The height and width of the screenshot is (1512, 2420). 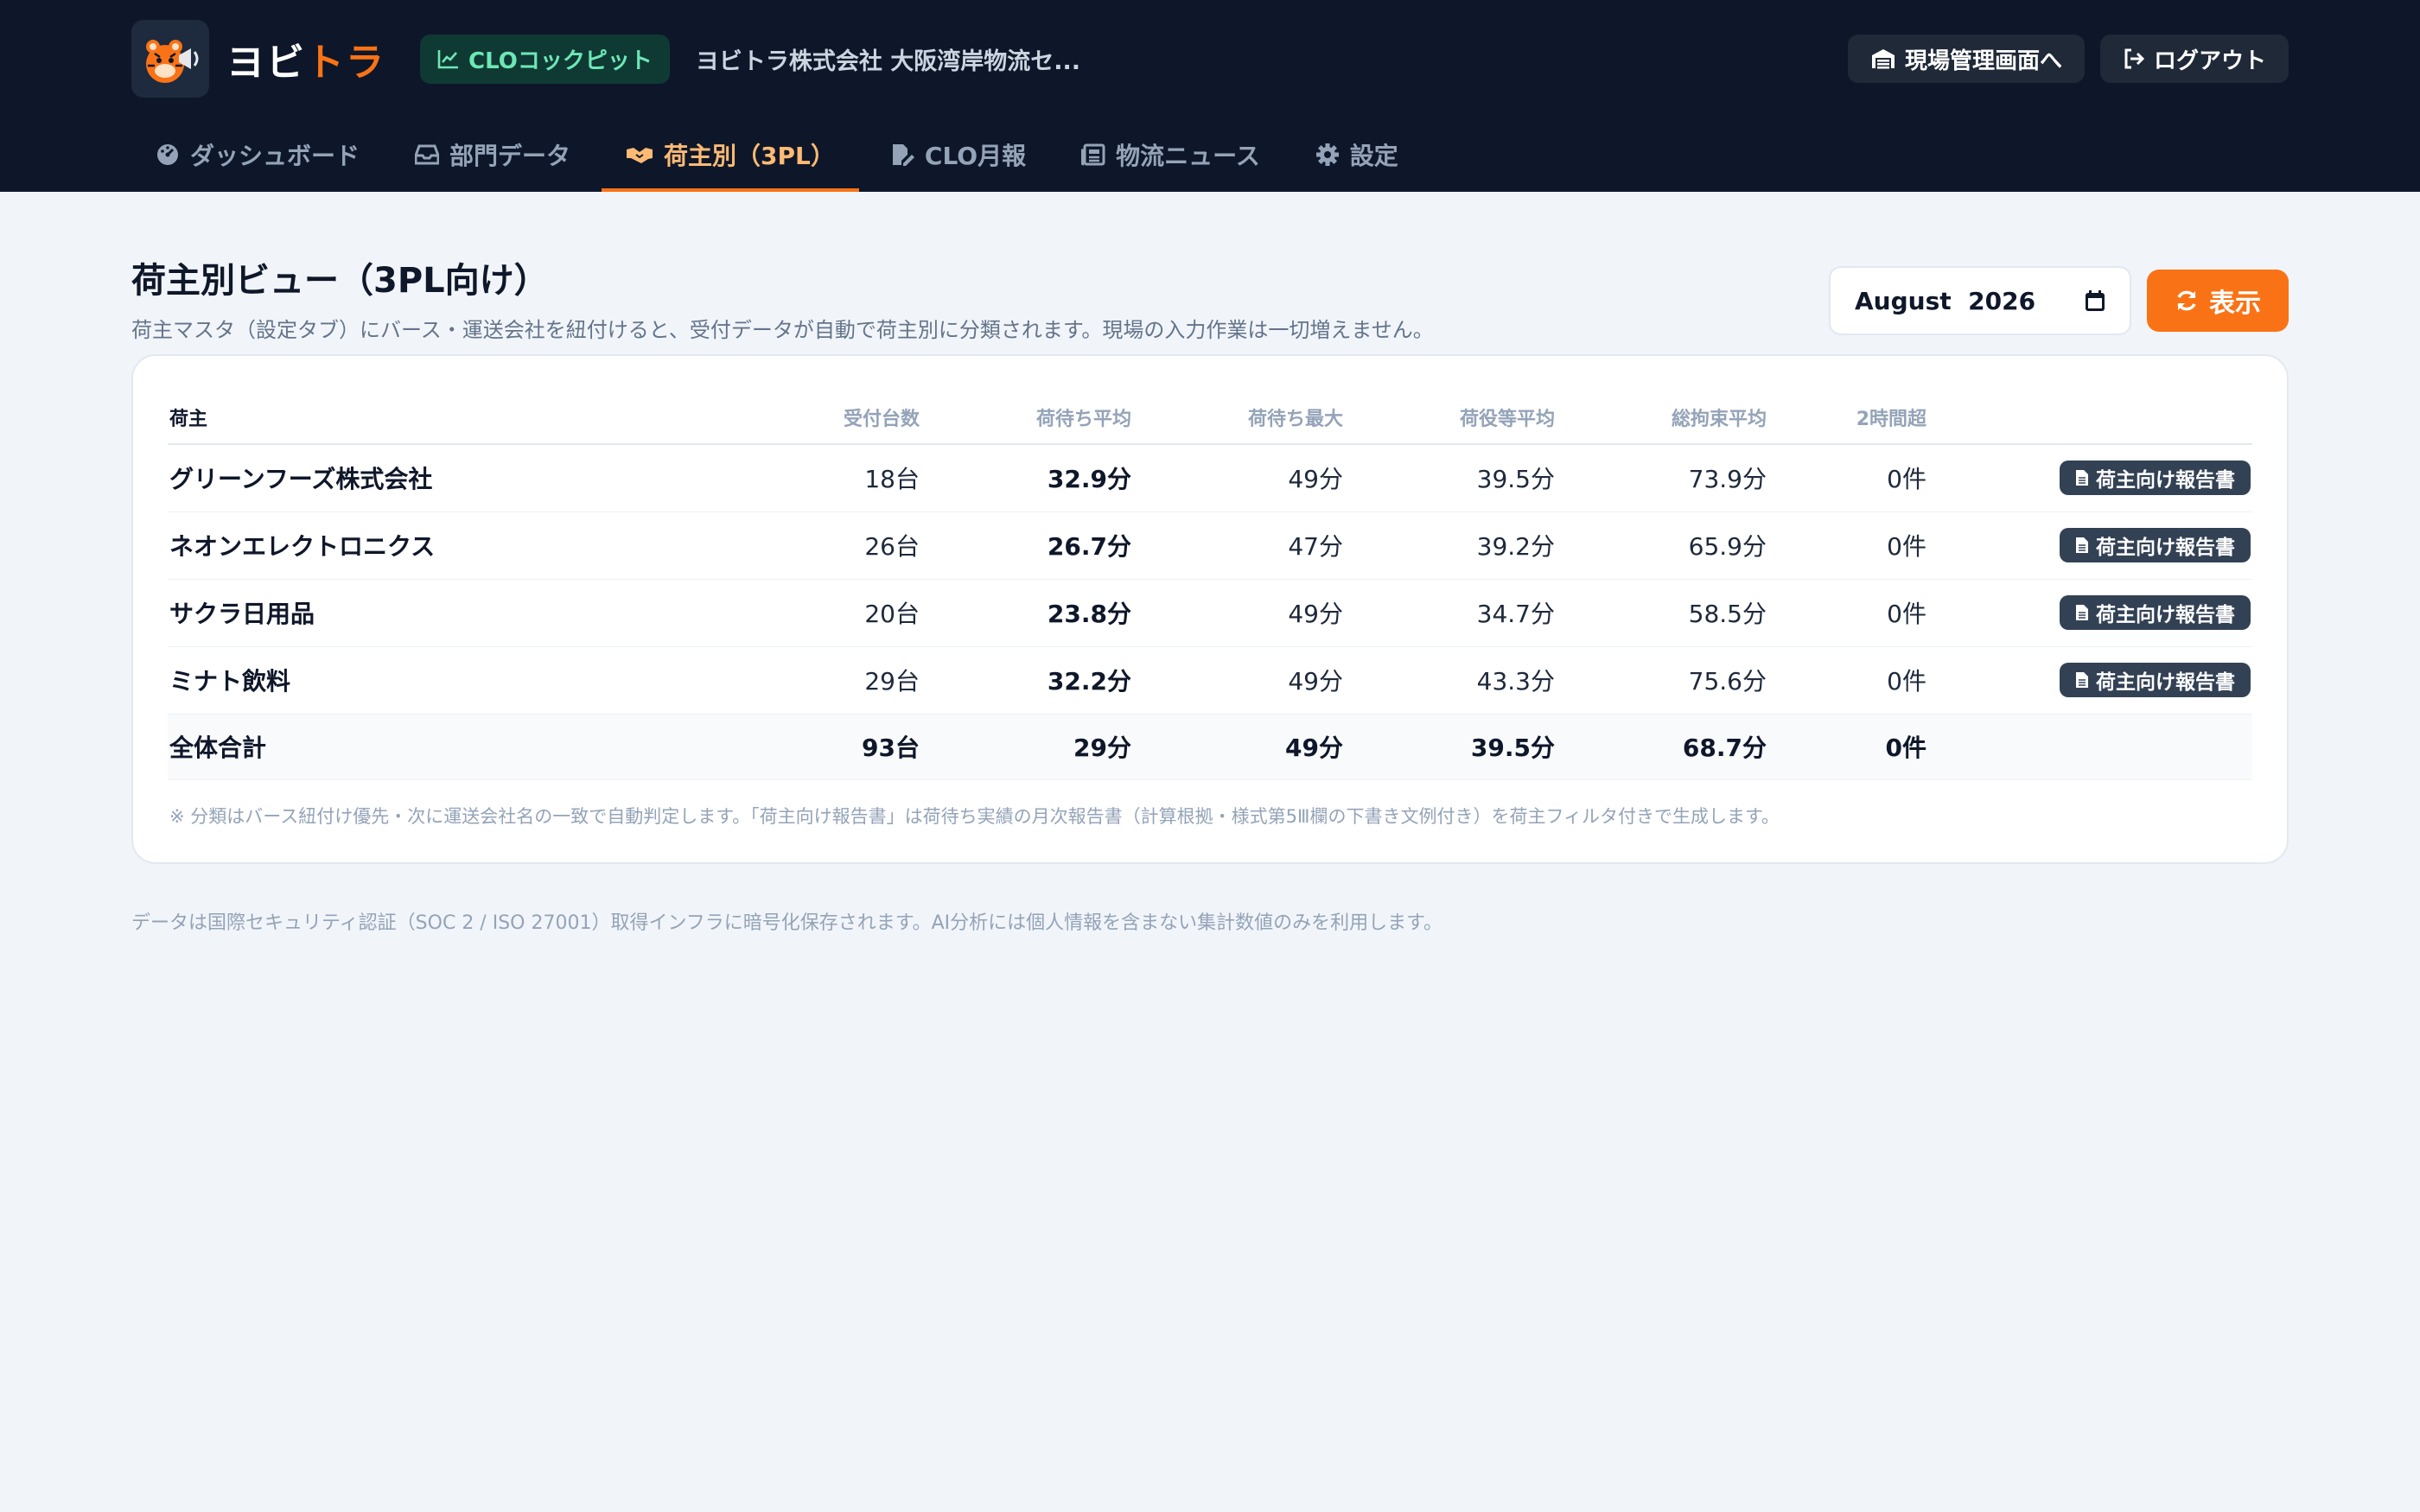 I want to click on brand-main: ヨビ, so click(x=266, y=63).